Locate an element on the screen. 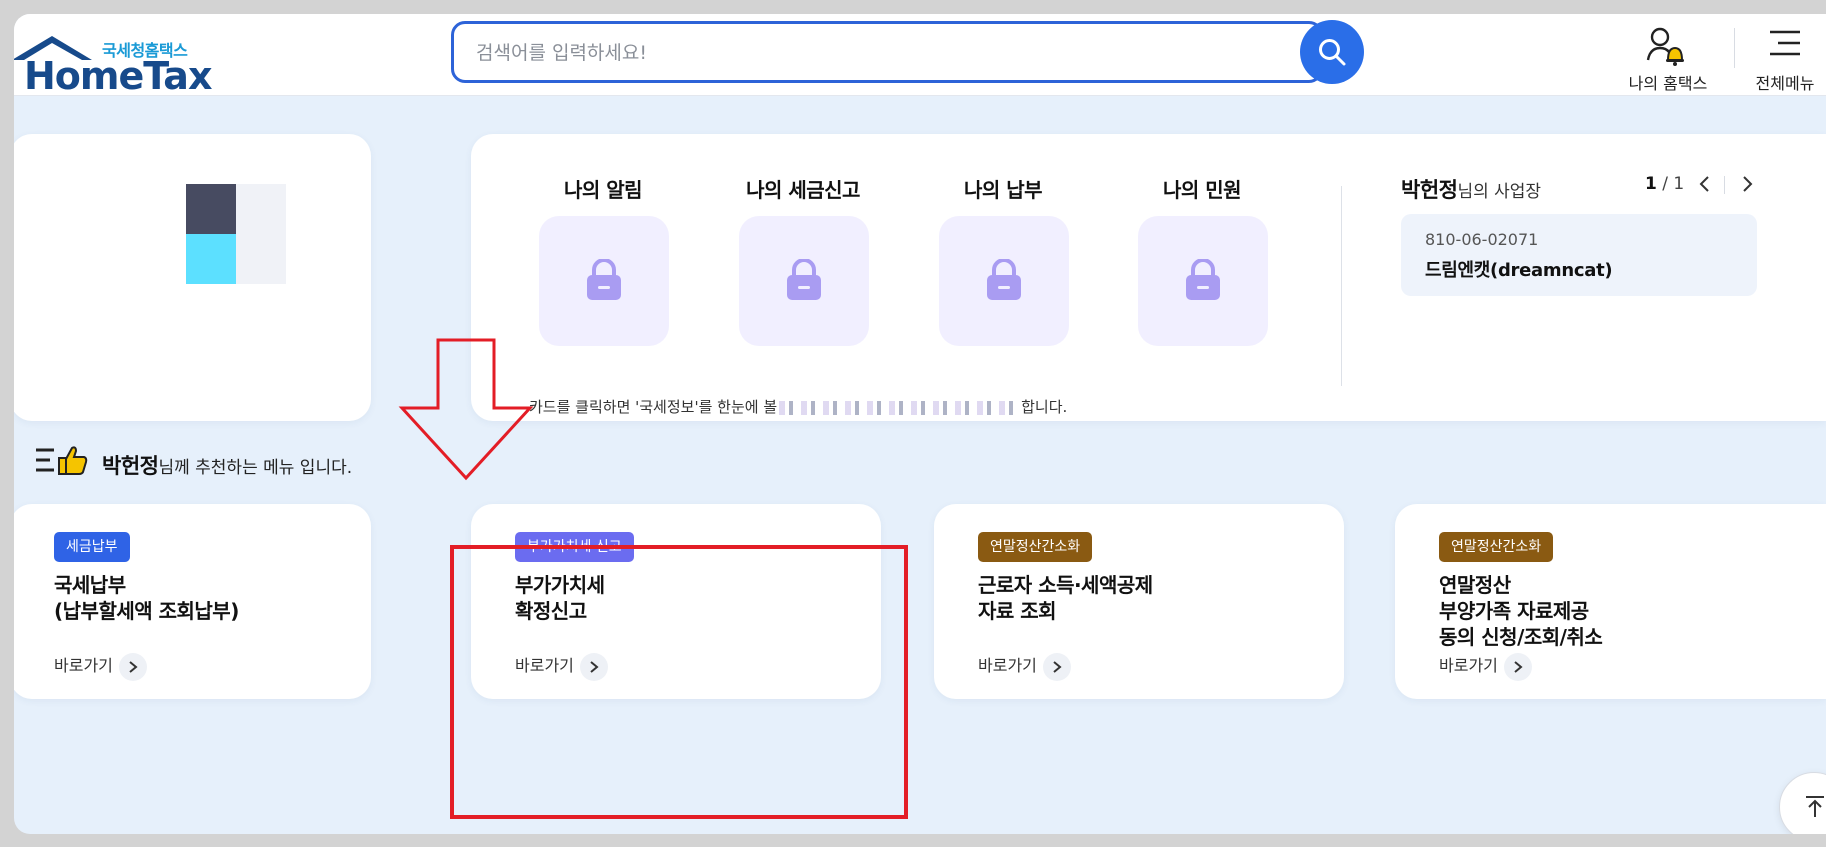 This screenshot has width=1826, height=847. menu-card-income-deduction: 연말정산간소화 근로자 소득·세액공제 자료 조회 바로가기 is located at coordinates (1139, 601).